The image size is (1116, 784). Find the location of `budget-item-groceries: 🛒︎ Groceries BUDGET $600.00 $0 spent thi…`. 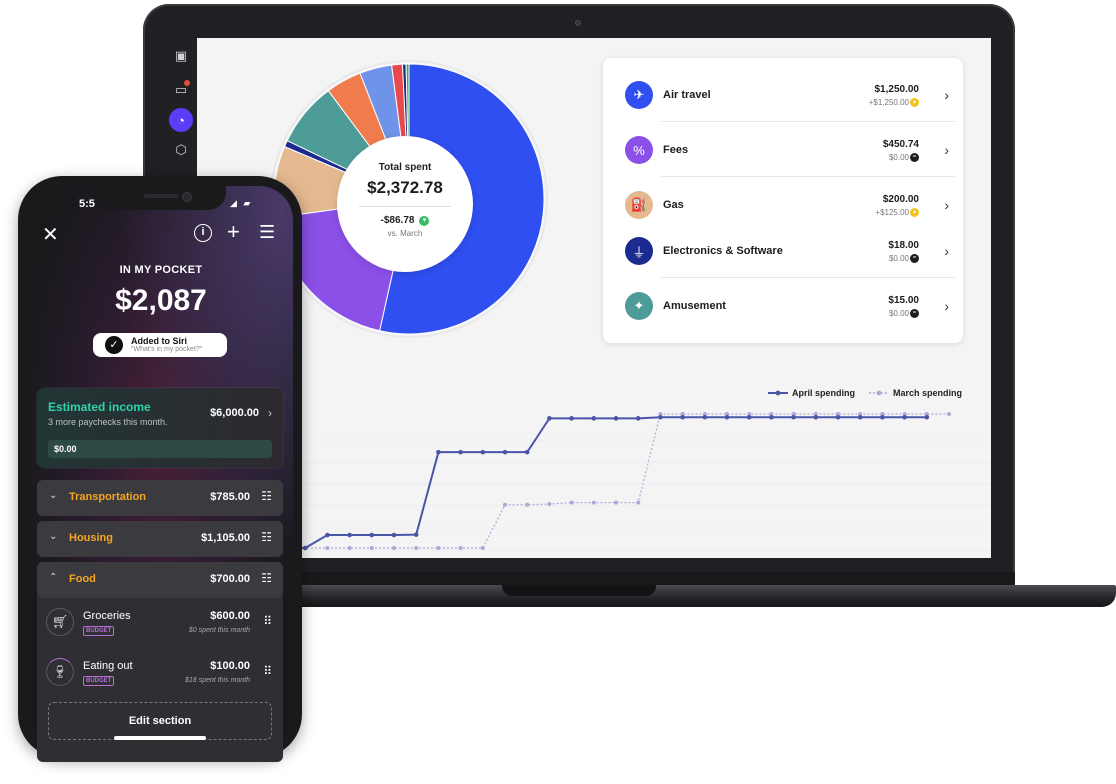

budget-item-groceries: 🛒︎ Groceries BUDGET $600.00 $0 spent thi… is located at coordinates (160, 624).